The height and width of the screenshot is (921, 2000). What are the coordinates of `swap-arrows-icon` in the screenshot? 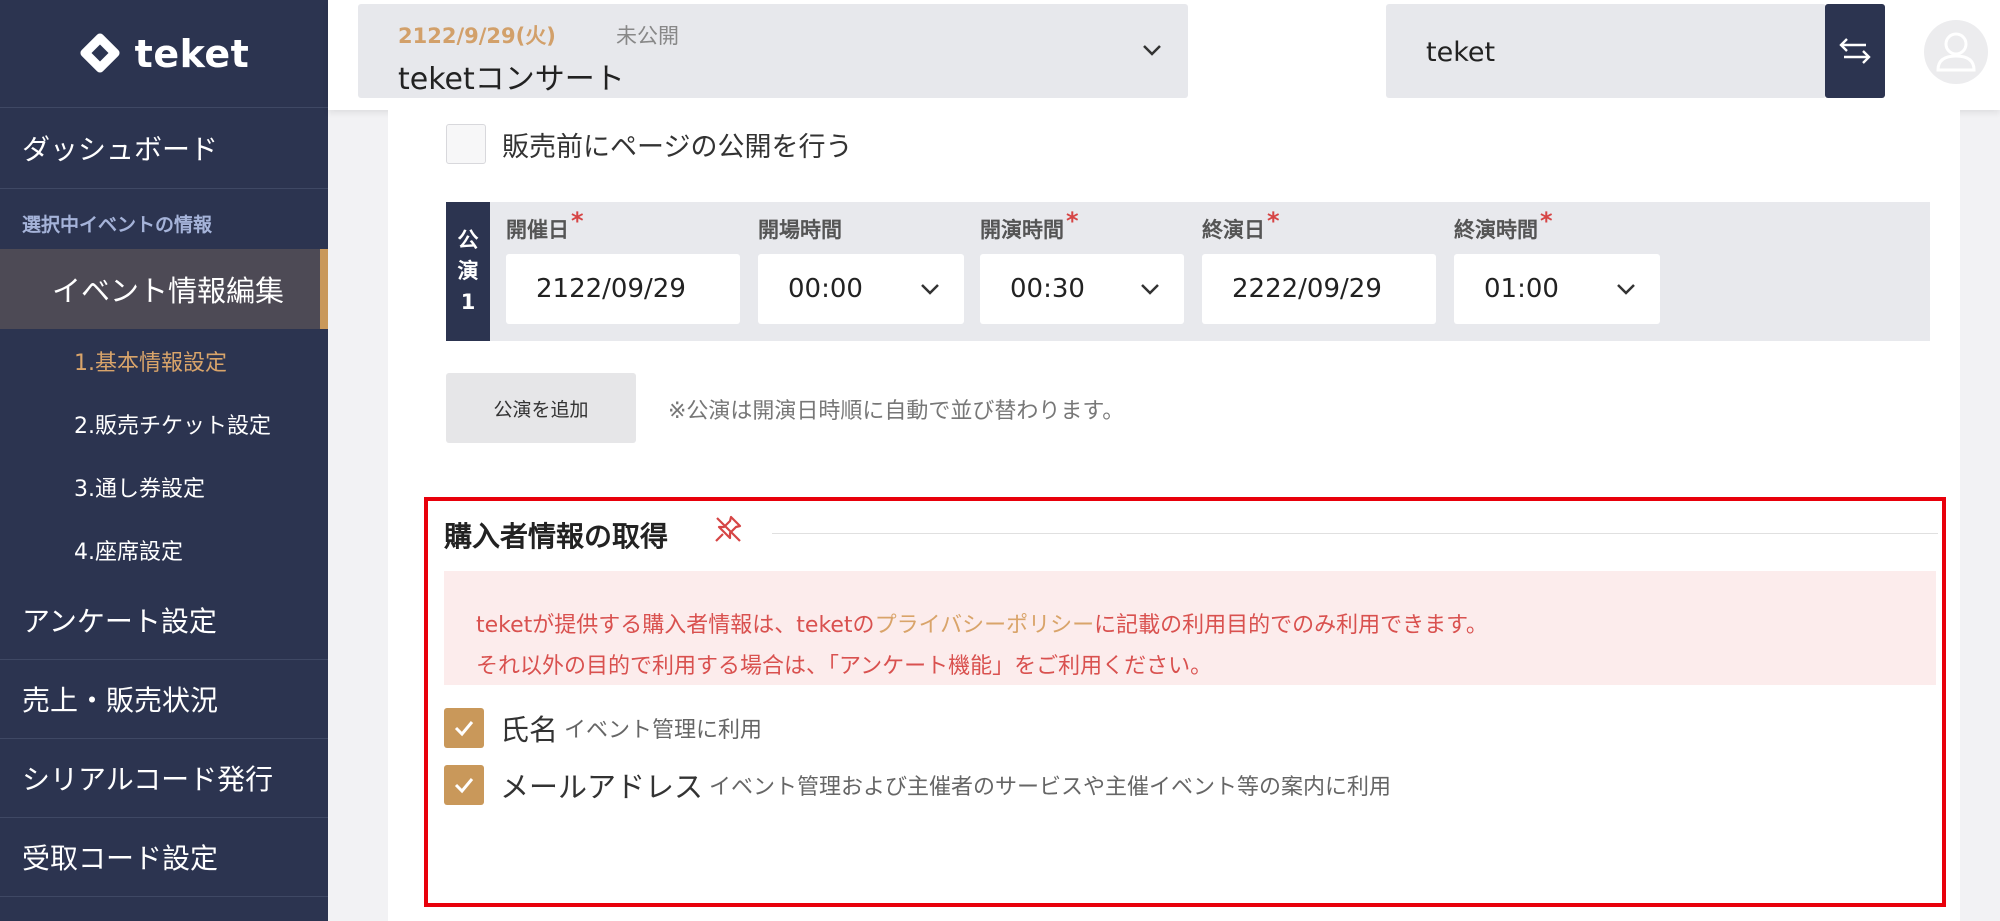 It's located at (1855, 51).